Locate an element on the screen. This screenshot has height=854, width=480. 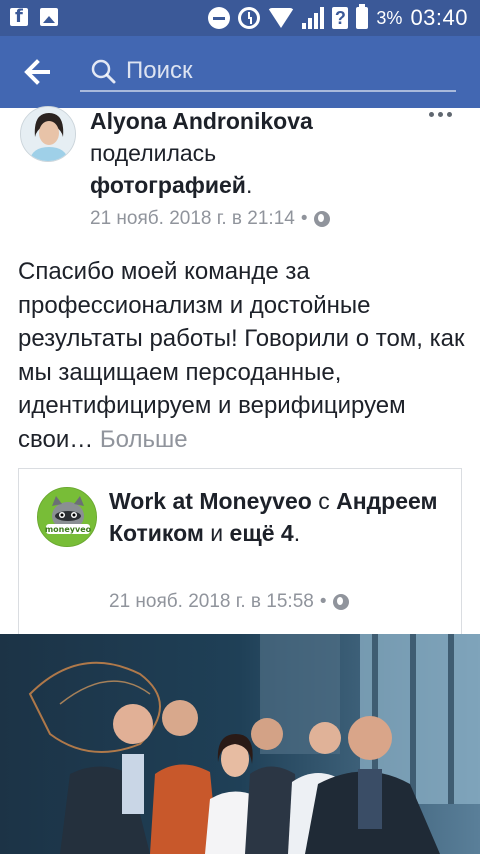
battery-percent: 3% is located at coordinates (389, 17).